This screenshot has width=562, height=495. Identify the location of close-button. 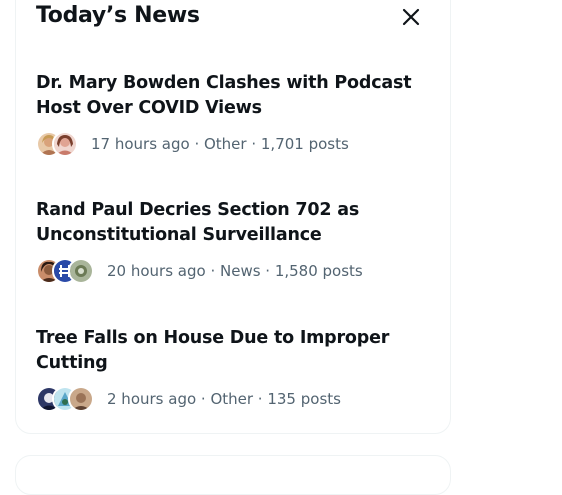
(411, 17).